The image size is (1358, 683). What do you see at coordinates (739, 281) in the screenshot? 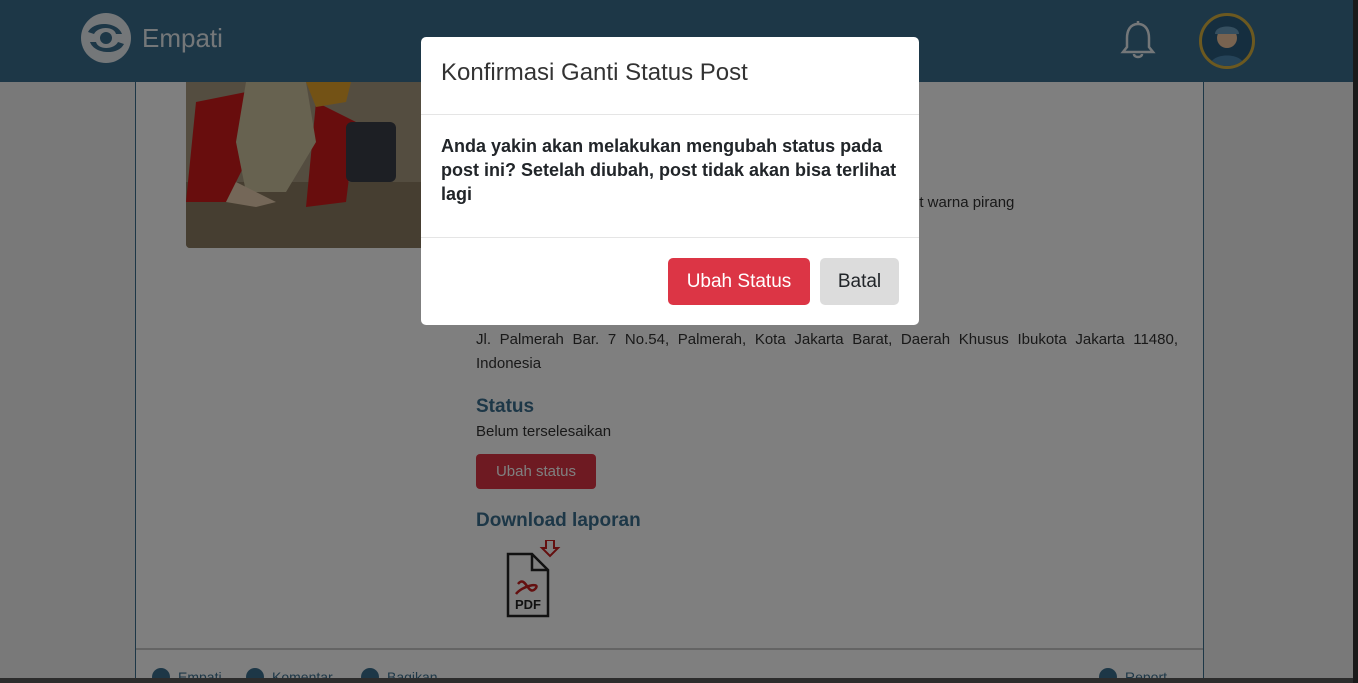
I see `confirm-change-status-button: Ubah Status` at bounding box center [739, 281].